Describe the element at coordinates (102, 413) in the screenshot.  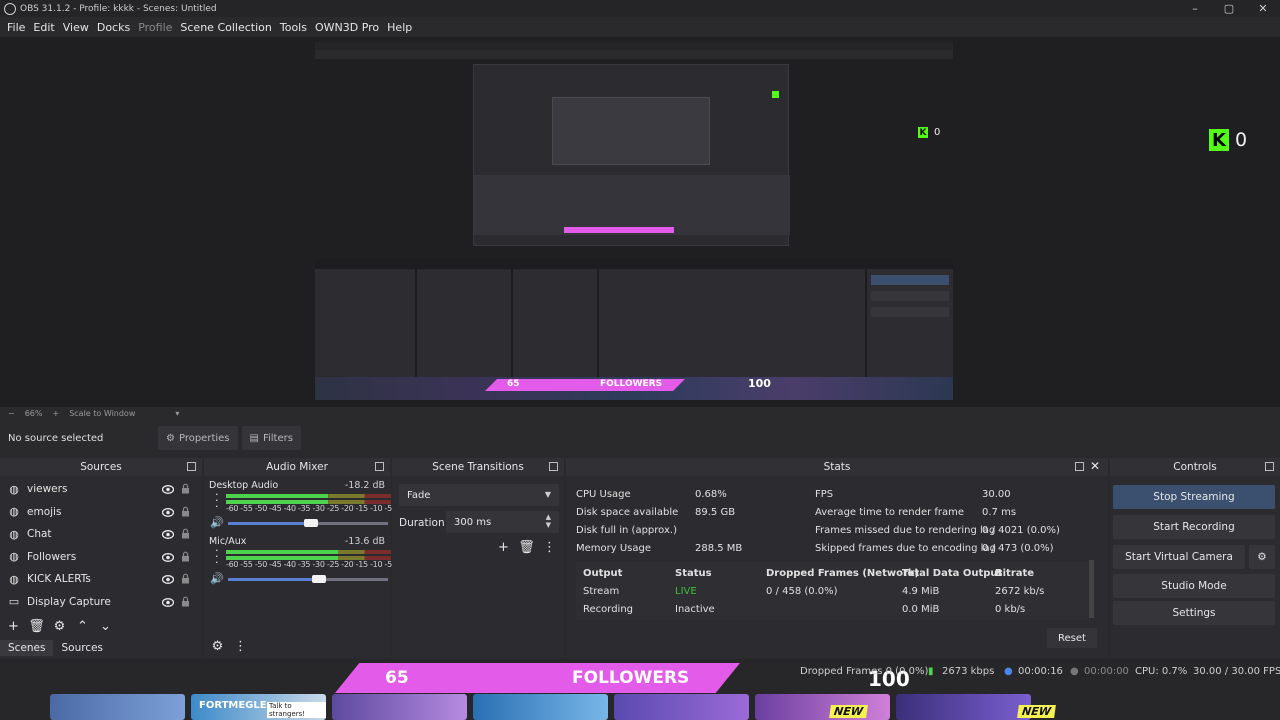
I see `scale-mode: Scale to Window` at that location.